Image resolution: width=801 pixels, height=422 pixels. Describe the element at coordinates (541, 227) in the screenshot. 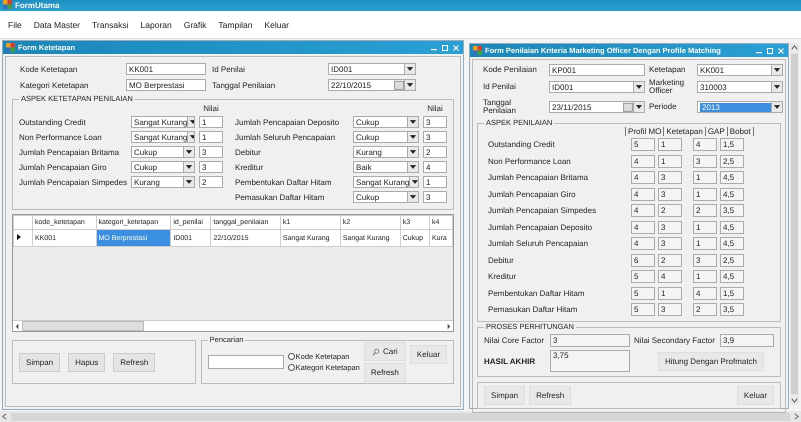

I see `criterion-label: Jumlah Pencapaian Deposito` at that location.